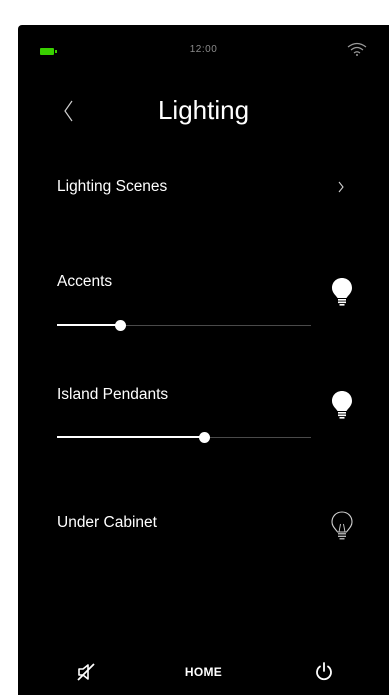 This screenshot has width=389, height=695. I want to click on light-label: Island Pendants, so click(113, 394).